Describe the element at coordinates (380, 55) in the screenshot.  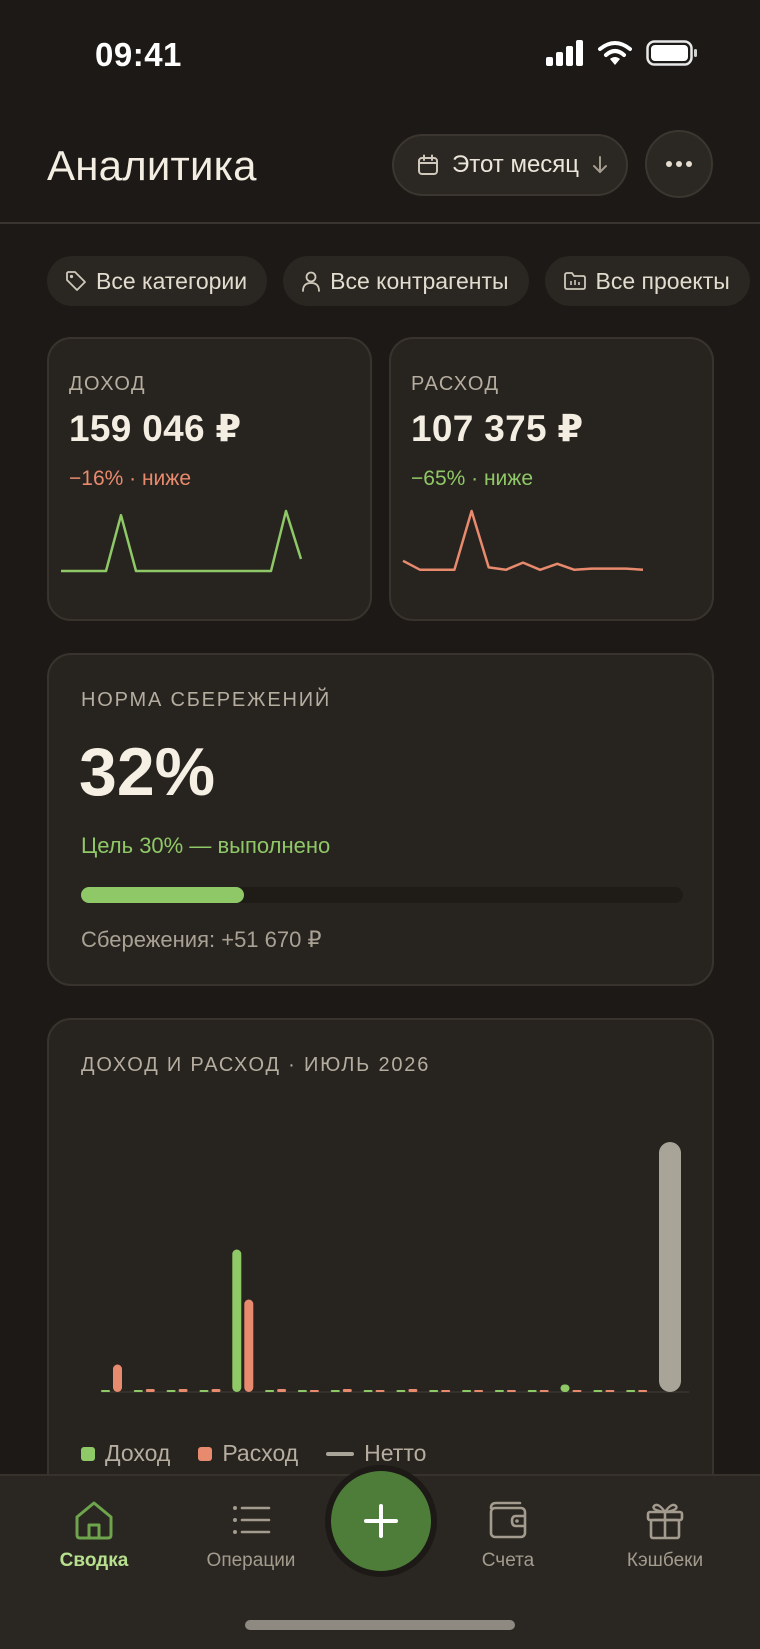
I see `status-bar: 09:41` at that location.